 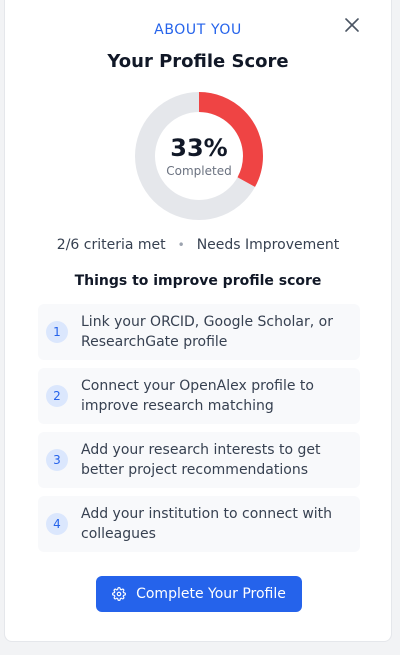 What do you see at coordinates (198, 61) in the screenshot?
I see `page-title: Your Profile Score` at bounding box center [198, 61].